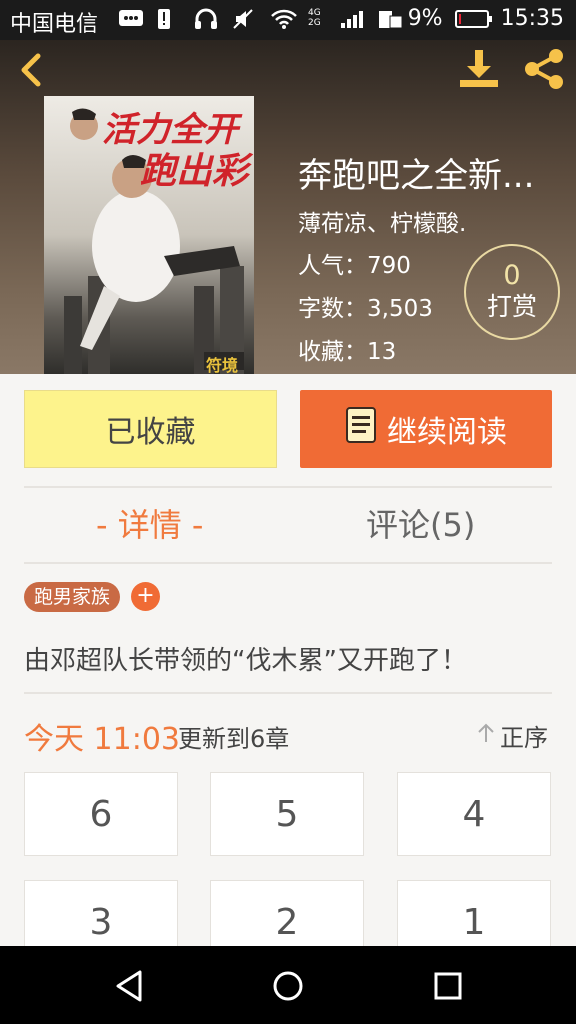 The height and width of the screenshot is (1024, 576). Describe the element at coordinates (544, 69) in the screenshot. I see `share-icon` at that location.